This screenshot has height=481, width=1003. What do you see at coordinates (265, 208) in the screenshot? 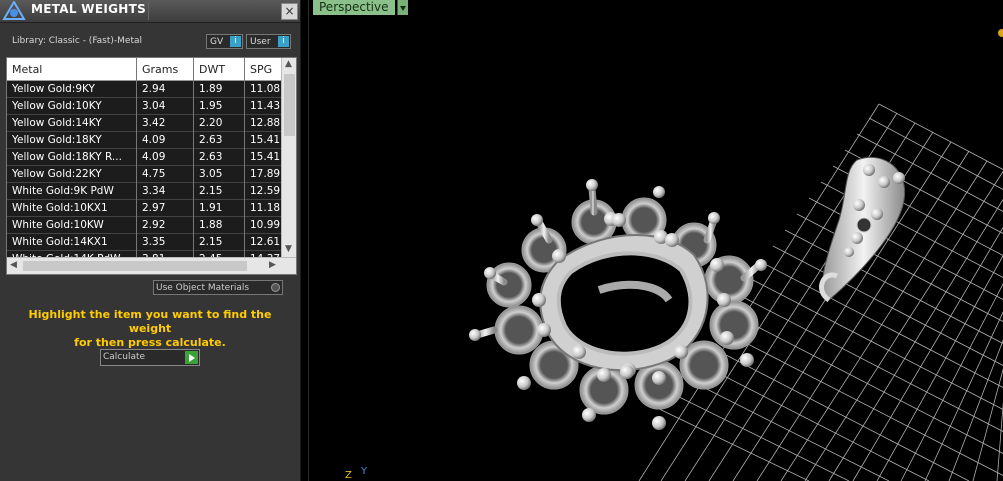
I see `cell-spg: 11.18` at bounding box center [265, 208].